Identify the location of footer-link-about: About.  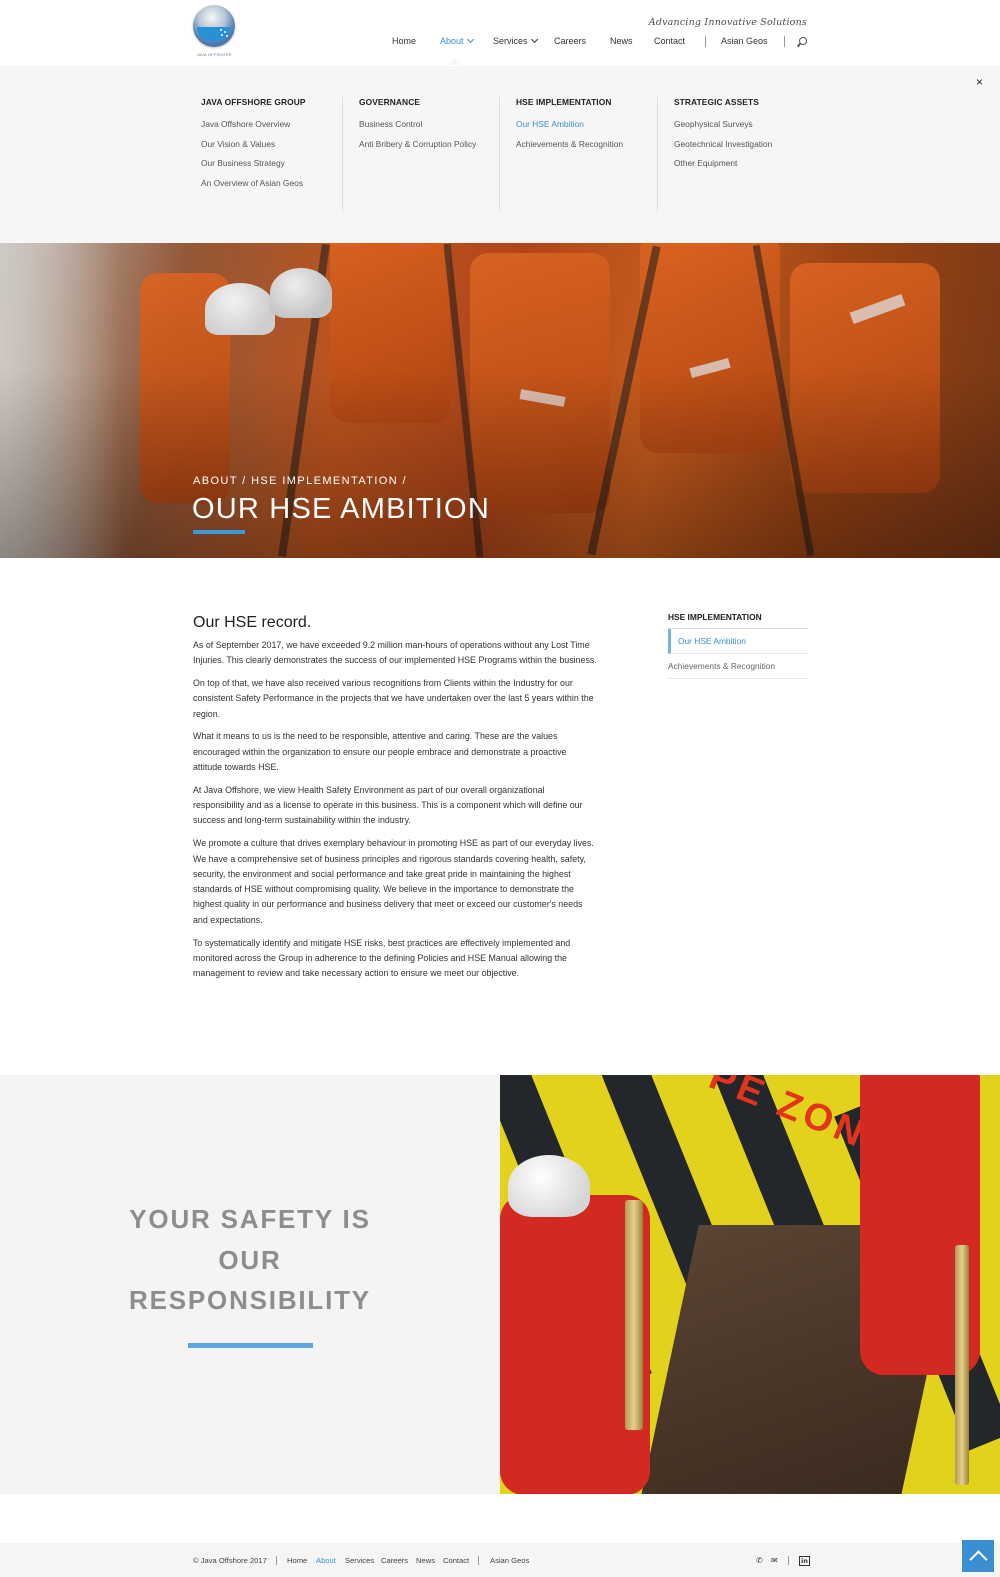
(326, 1560).